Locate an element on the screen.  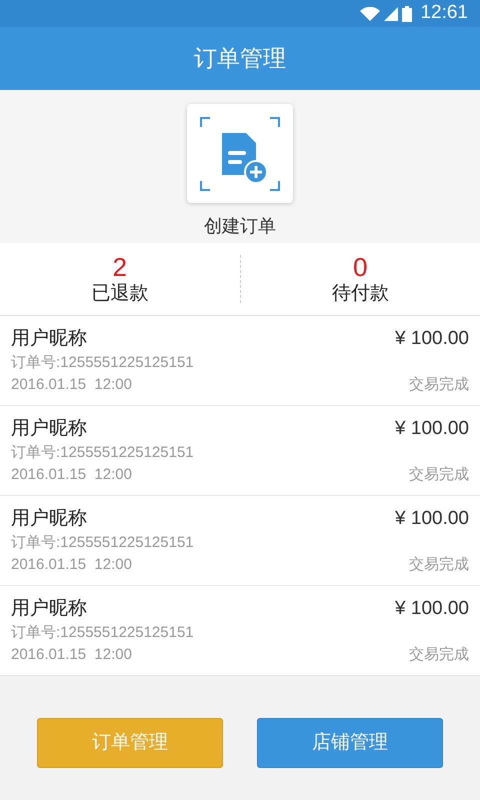
create-order-button is located at coordinates (240, 153).